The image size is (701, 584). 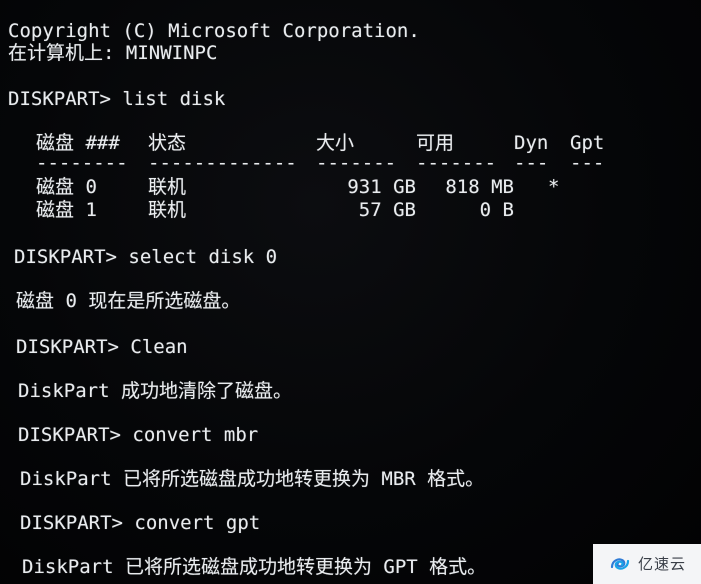 What do you see at coordinates (254, 567) in the screenshot?
I see `message-convert-gpt: DiskPart 已将所选磁盘成功地转更换为 GPT 格式。` at bounding box center [254, 567].